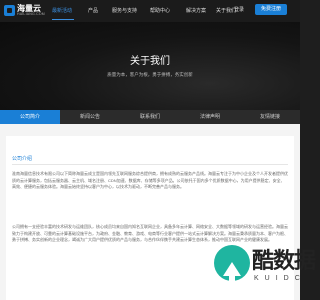  What do you see at coordinates (226, 10) in the screenshot?
I see `nav-item-about-us: 关于我们` at bounding box center [226, 10].